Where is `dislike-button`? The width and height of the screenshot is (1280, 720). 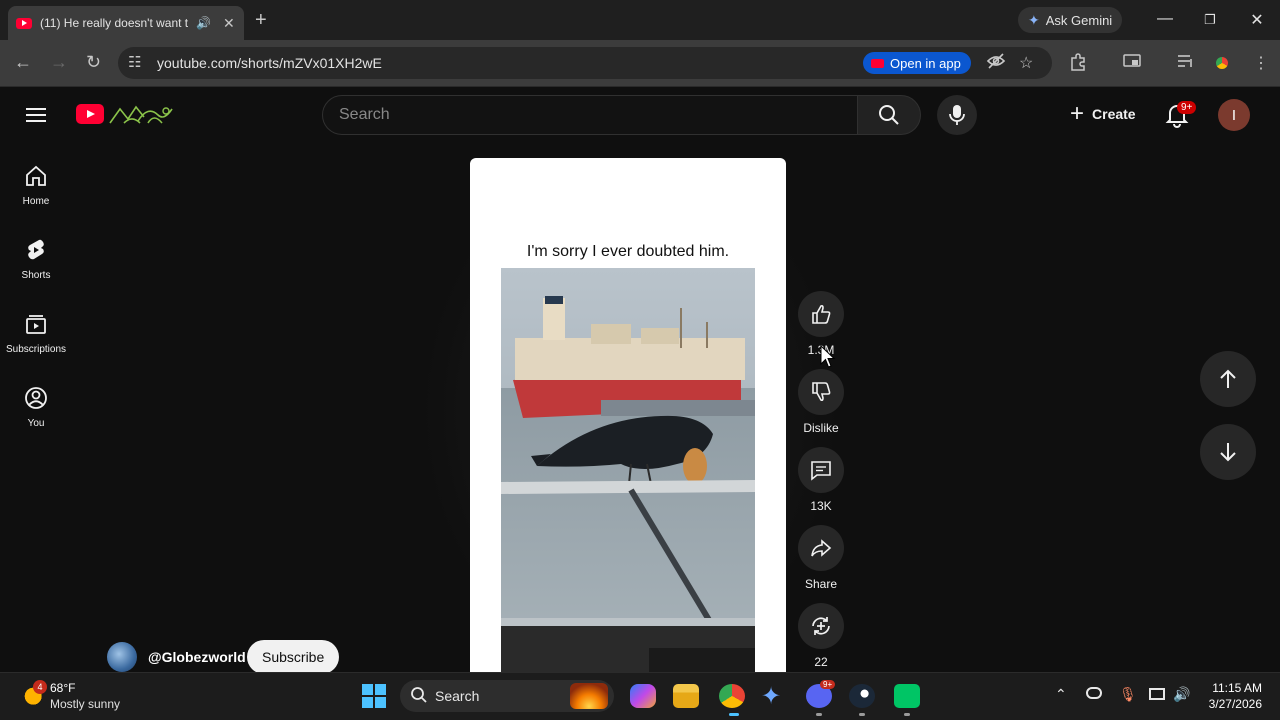 dislike-button is located at coordinates (821, 392).